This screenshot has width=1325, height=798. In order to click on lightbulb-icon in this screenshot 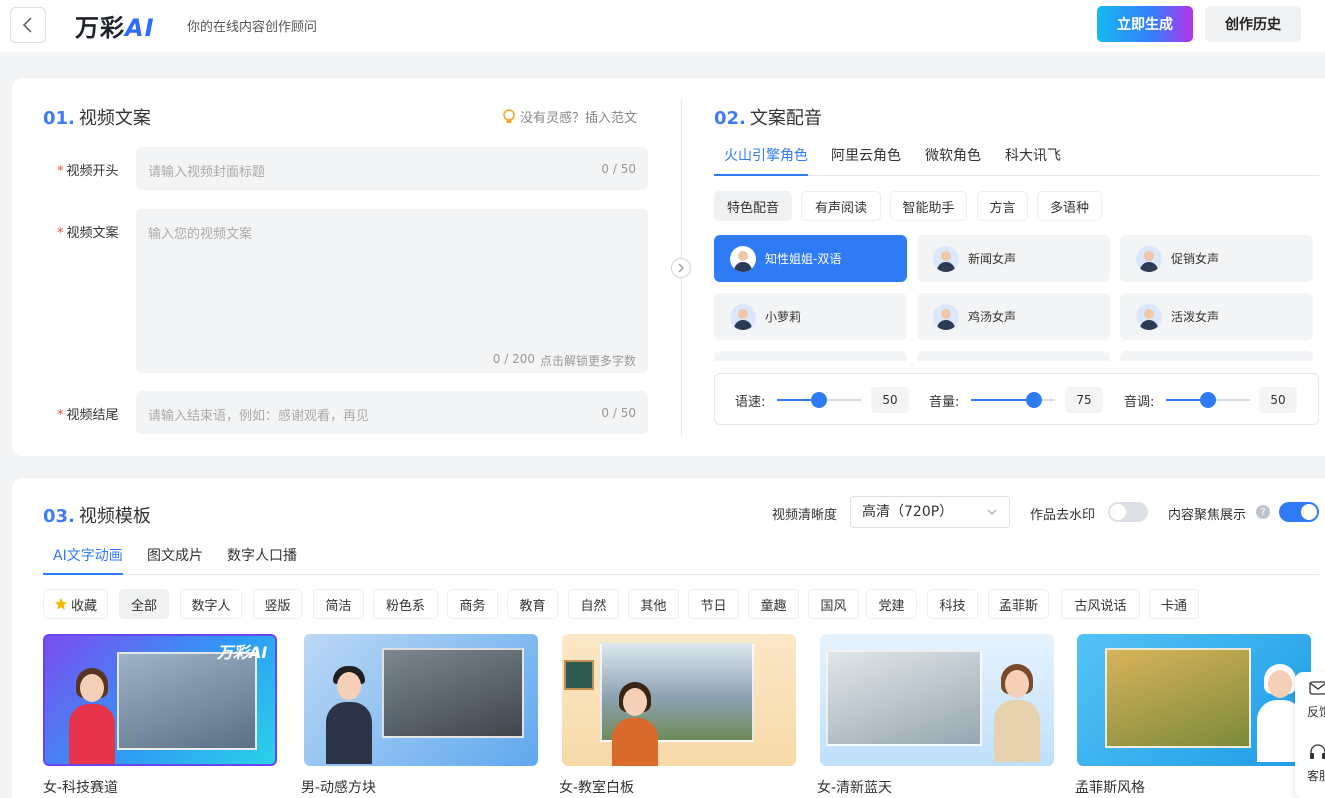, I will do `click(509, 115)`.